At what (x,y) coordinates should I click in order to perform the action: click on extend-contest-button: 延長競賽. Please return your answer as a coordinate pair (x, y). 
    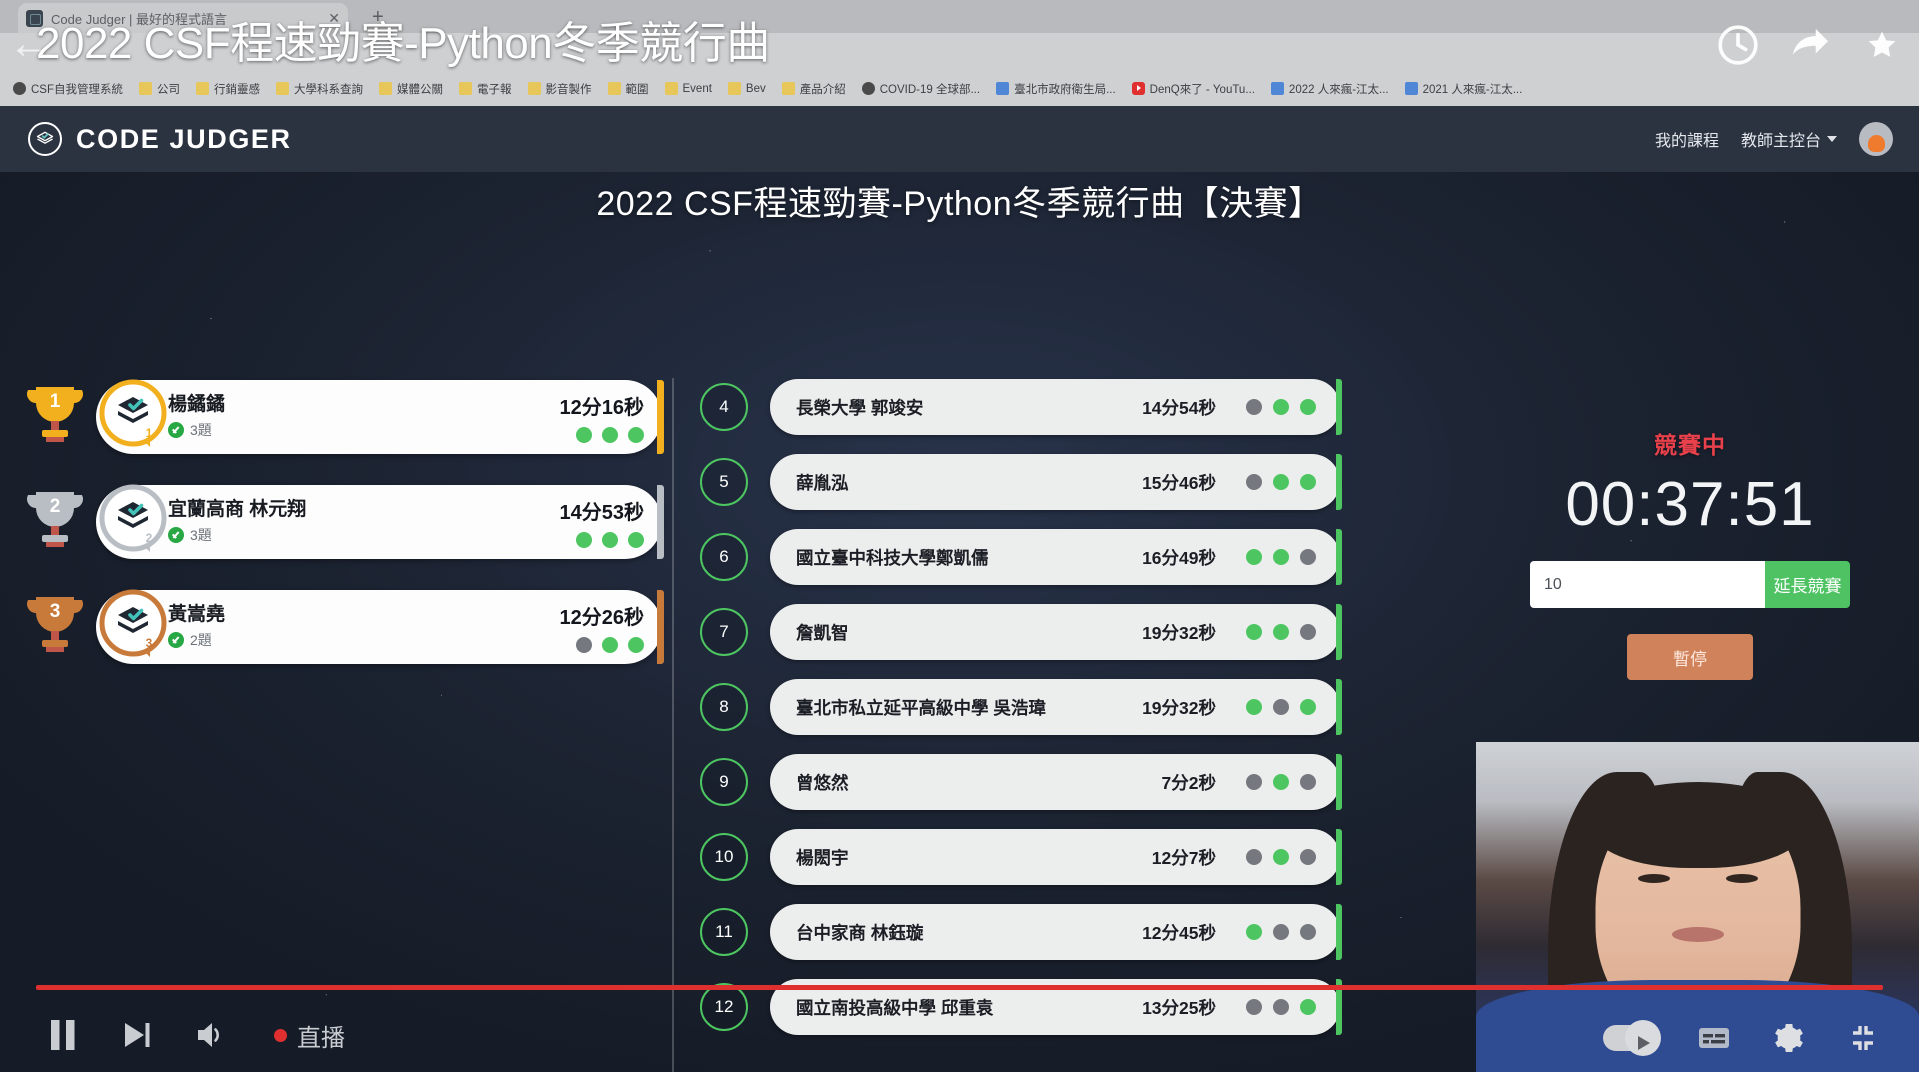
    Looking at the image, I should click on (1807, 584).